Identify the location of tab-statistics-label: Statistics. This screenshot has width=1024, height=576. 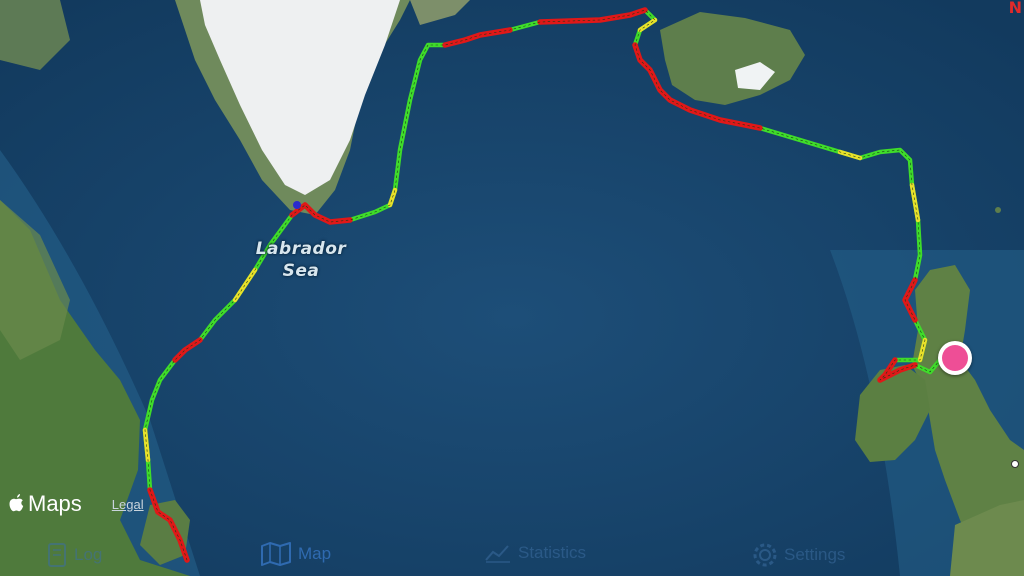
(552, 552).